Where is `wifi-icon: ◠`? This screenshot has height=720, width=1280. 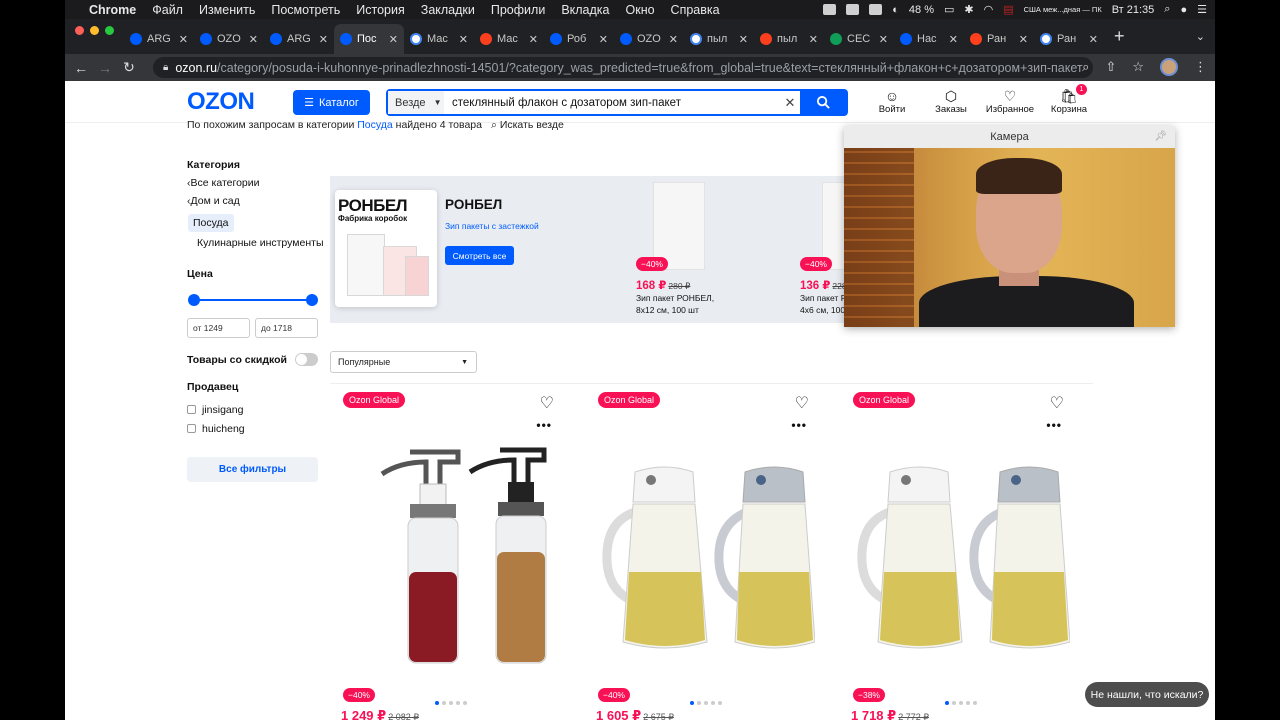 wifi-icon: ◠ is located at coordinates (989, 9).